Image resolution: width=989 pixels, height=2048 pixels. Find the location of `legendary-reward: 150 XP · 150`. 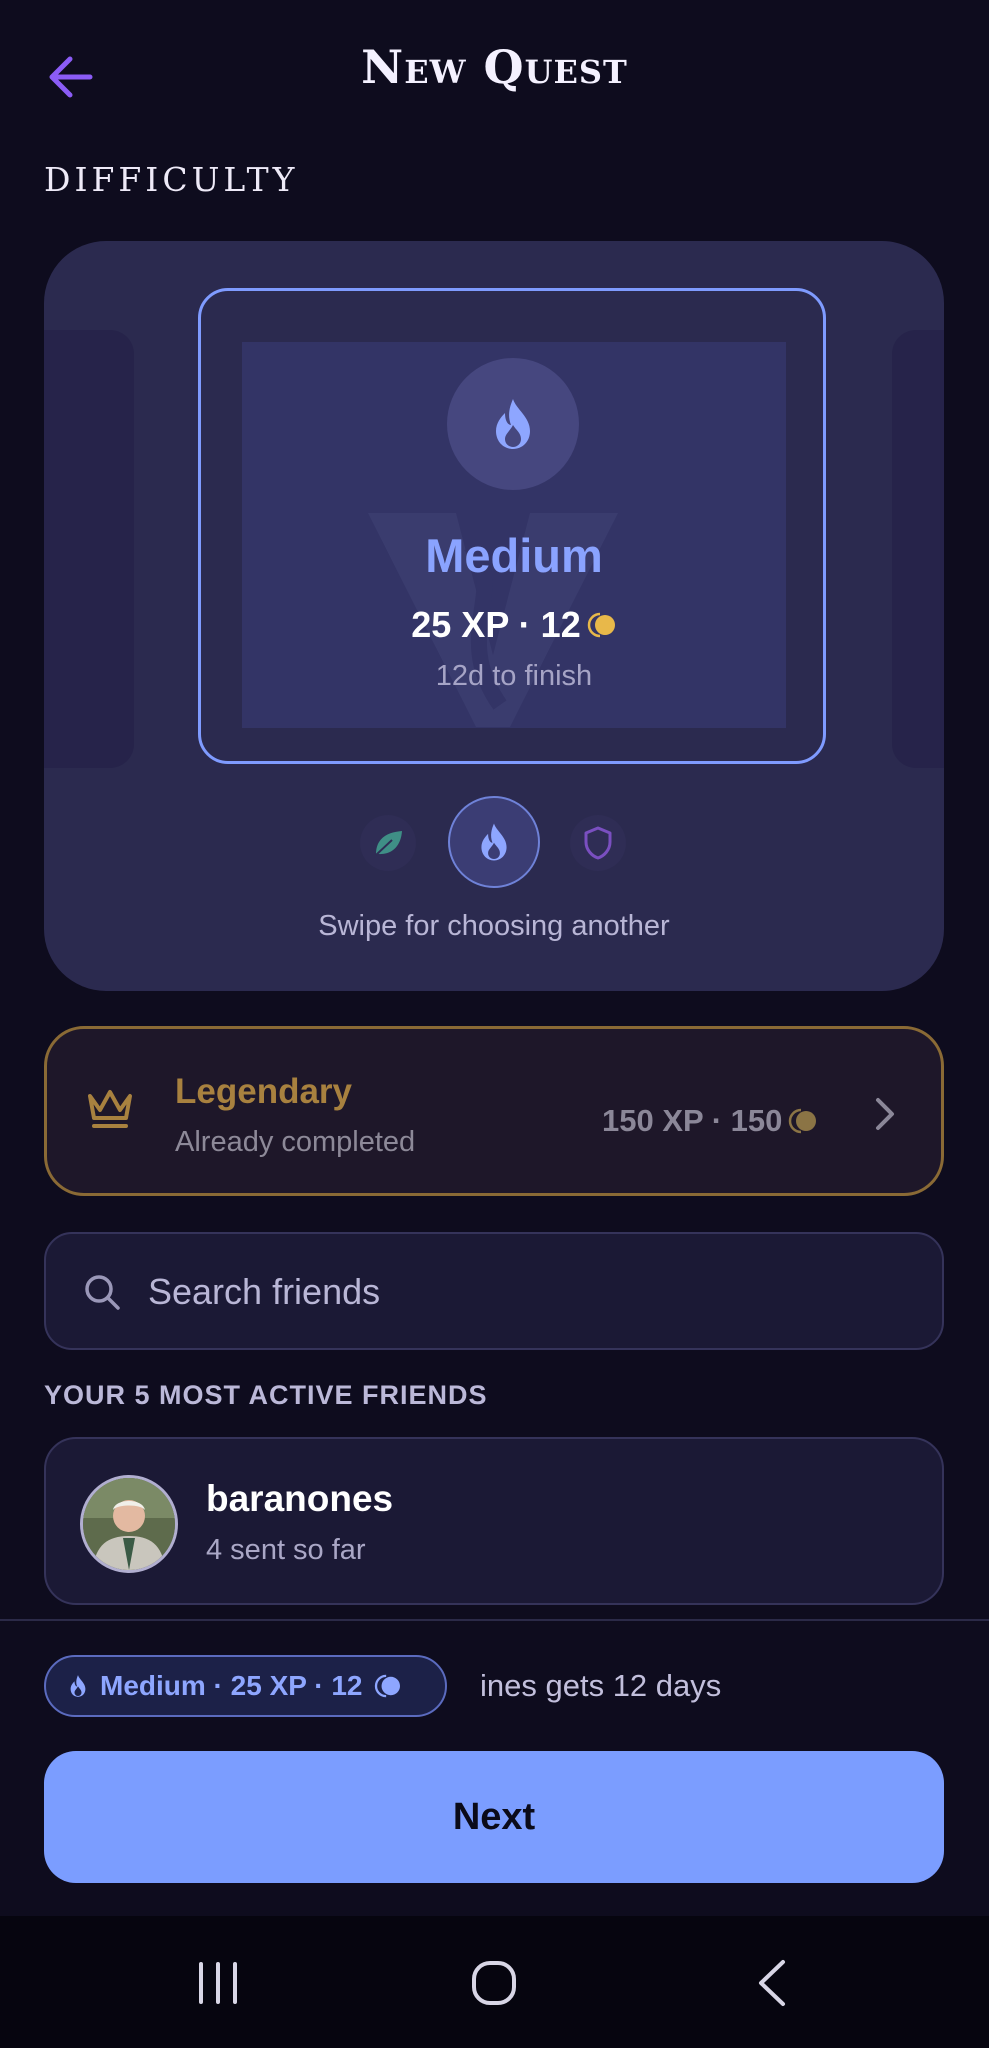

legendary-reward: 150 XP · 150 is located at coordinates (710, 1121).